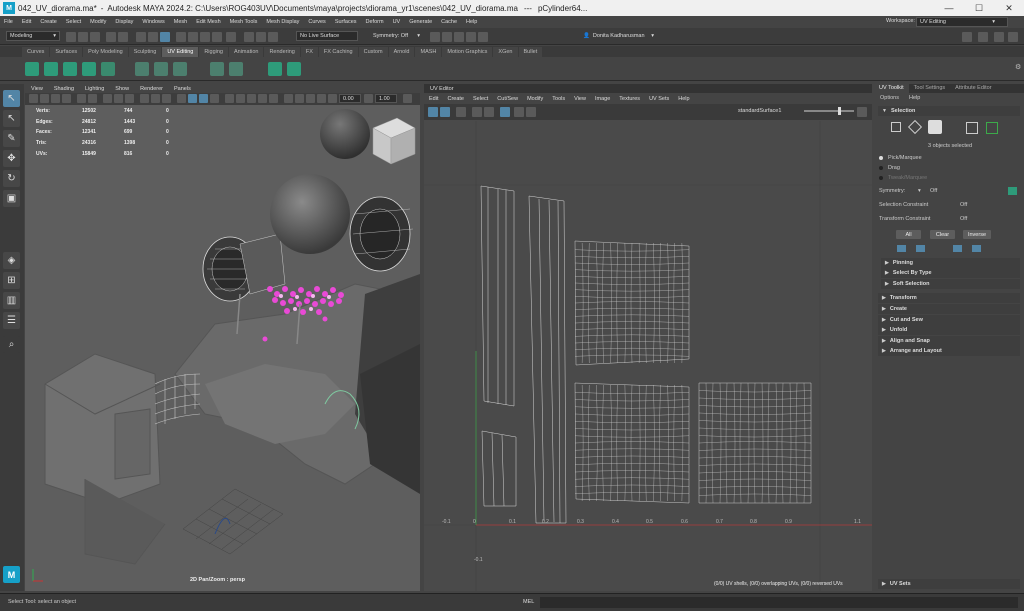  Describe the element at coordinates (262, 98) in the screenshot. I see `motion-blur-icon` at that location.